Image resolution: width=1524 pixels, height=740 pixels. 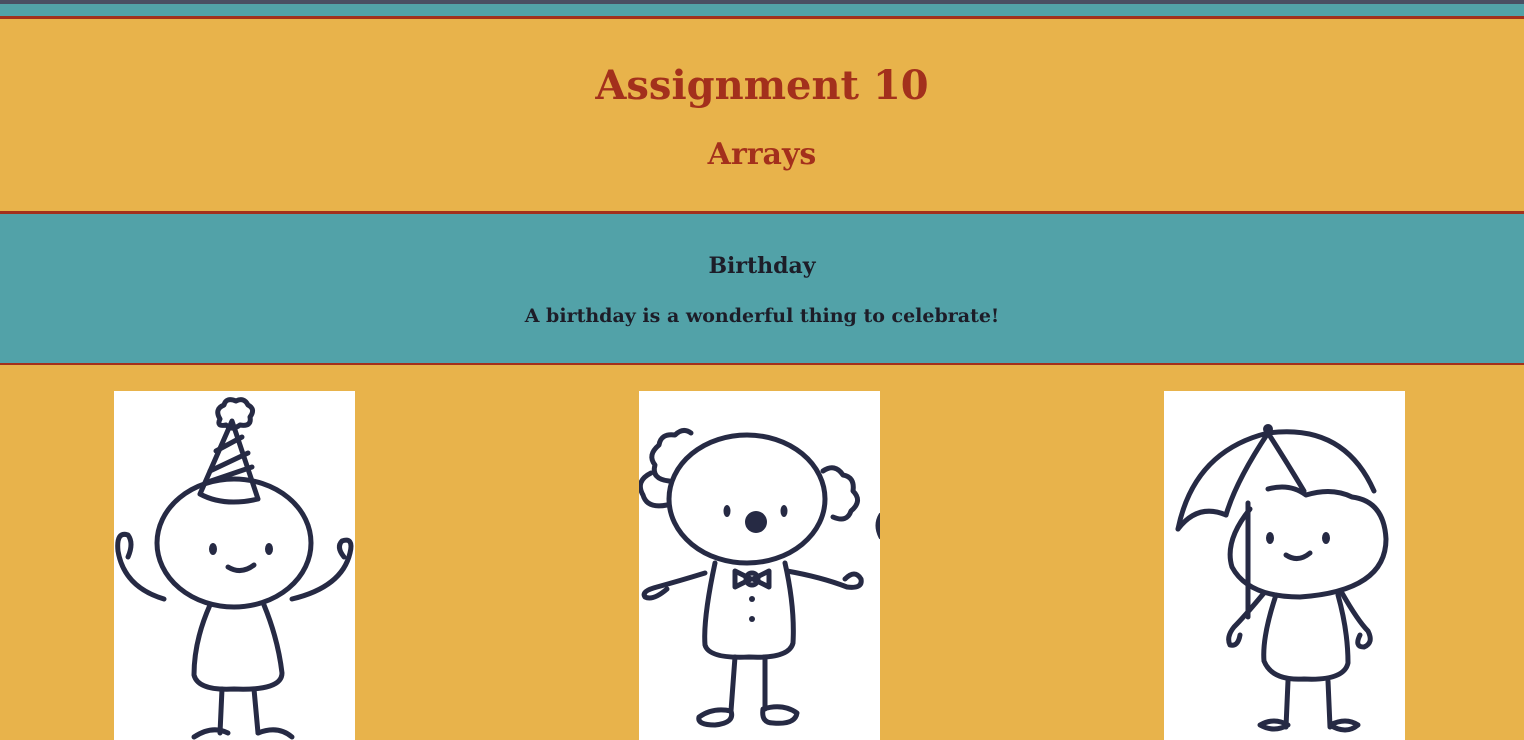 I want to click on clown-figure-illustration, so click(x=759, y=577).